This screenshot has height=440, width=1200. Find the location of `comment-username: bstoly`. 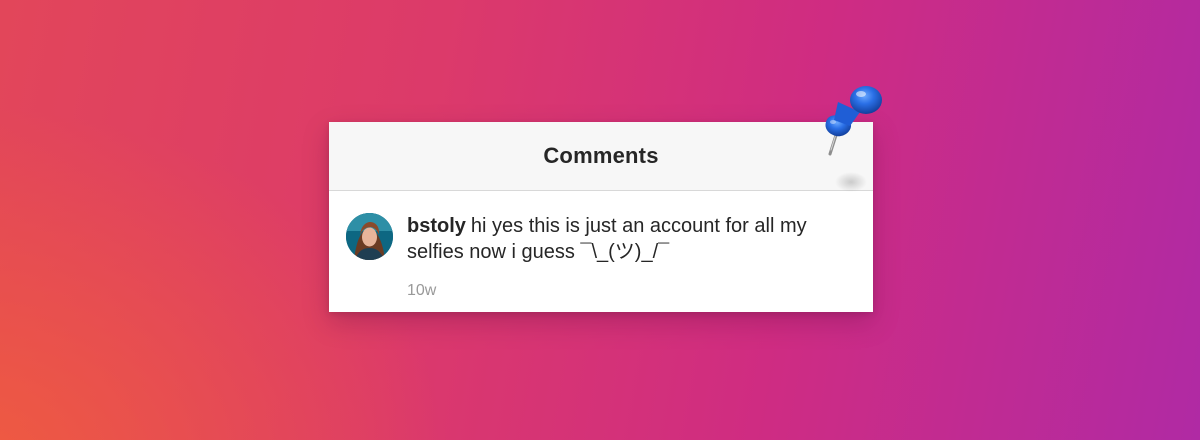

comment-username: bstoly is located at coordinates (436, 226).